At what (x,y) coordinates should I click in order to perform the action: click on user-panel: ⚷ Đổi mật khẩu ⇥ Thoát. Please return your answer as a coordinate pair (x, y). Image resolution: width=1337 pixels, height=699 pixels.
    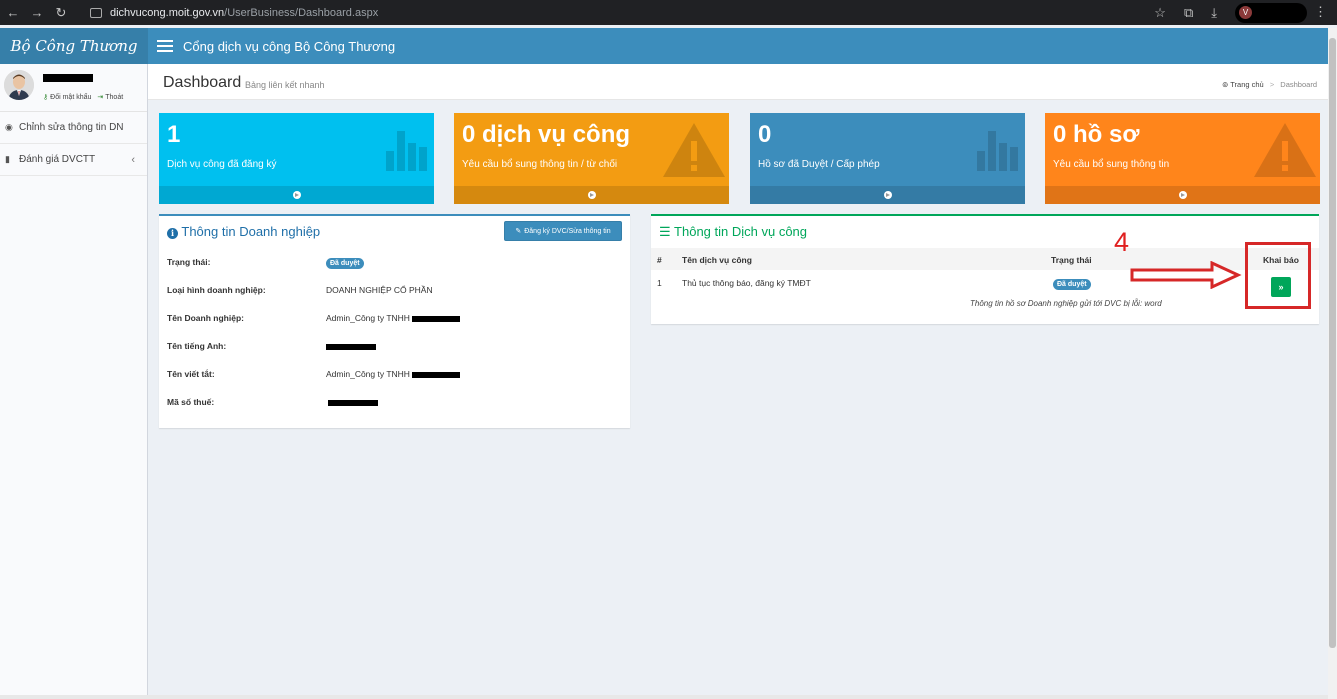
    Looking at the image, I should click on (73, 88).